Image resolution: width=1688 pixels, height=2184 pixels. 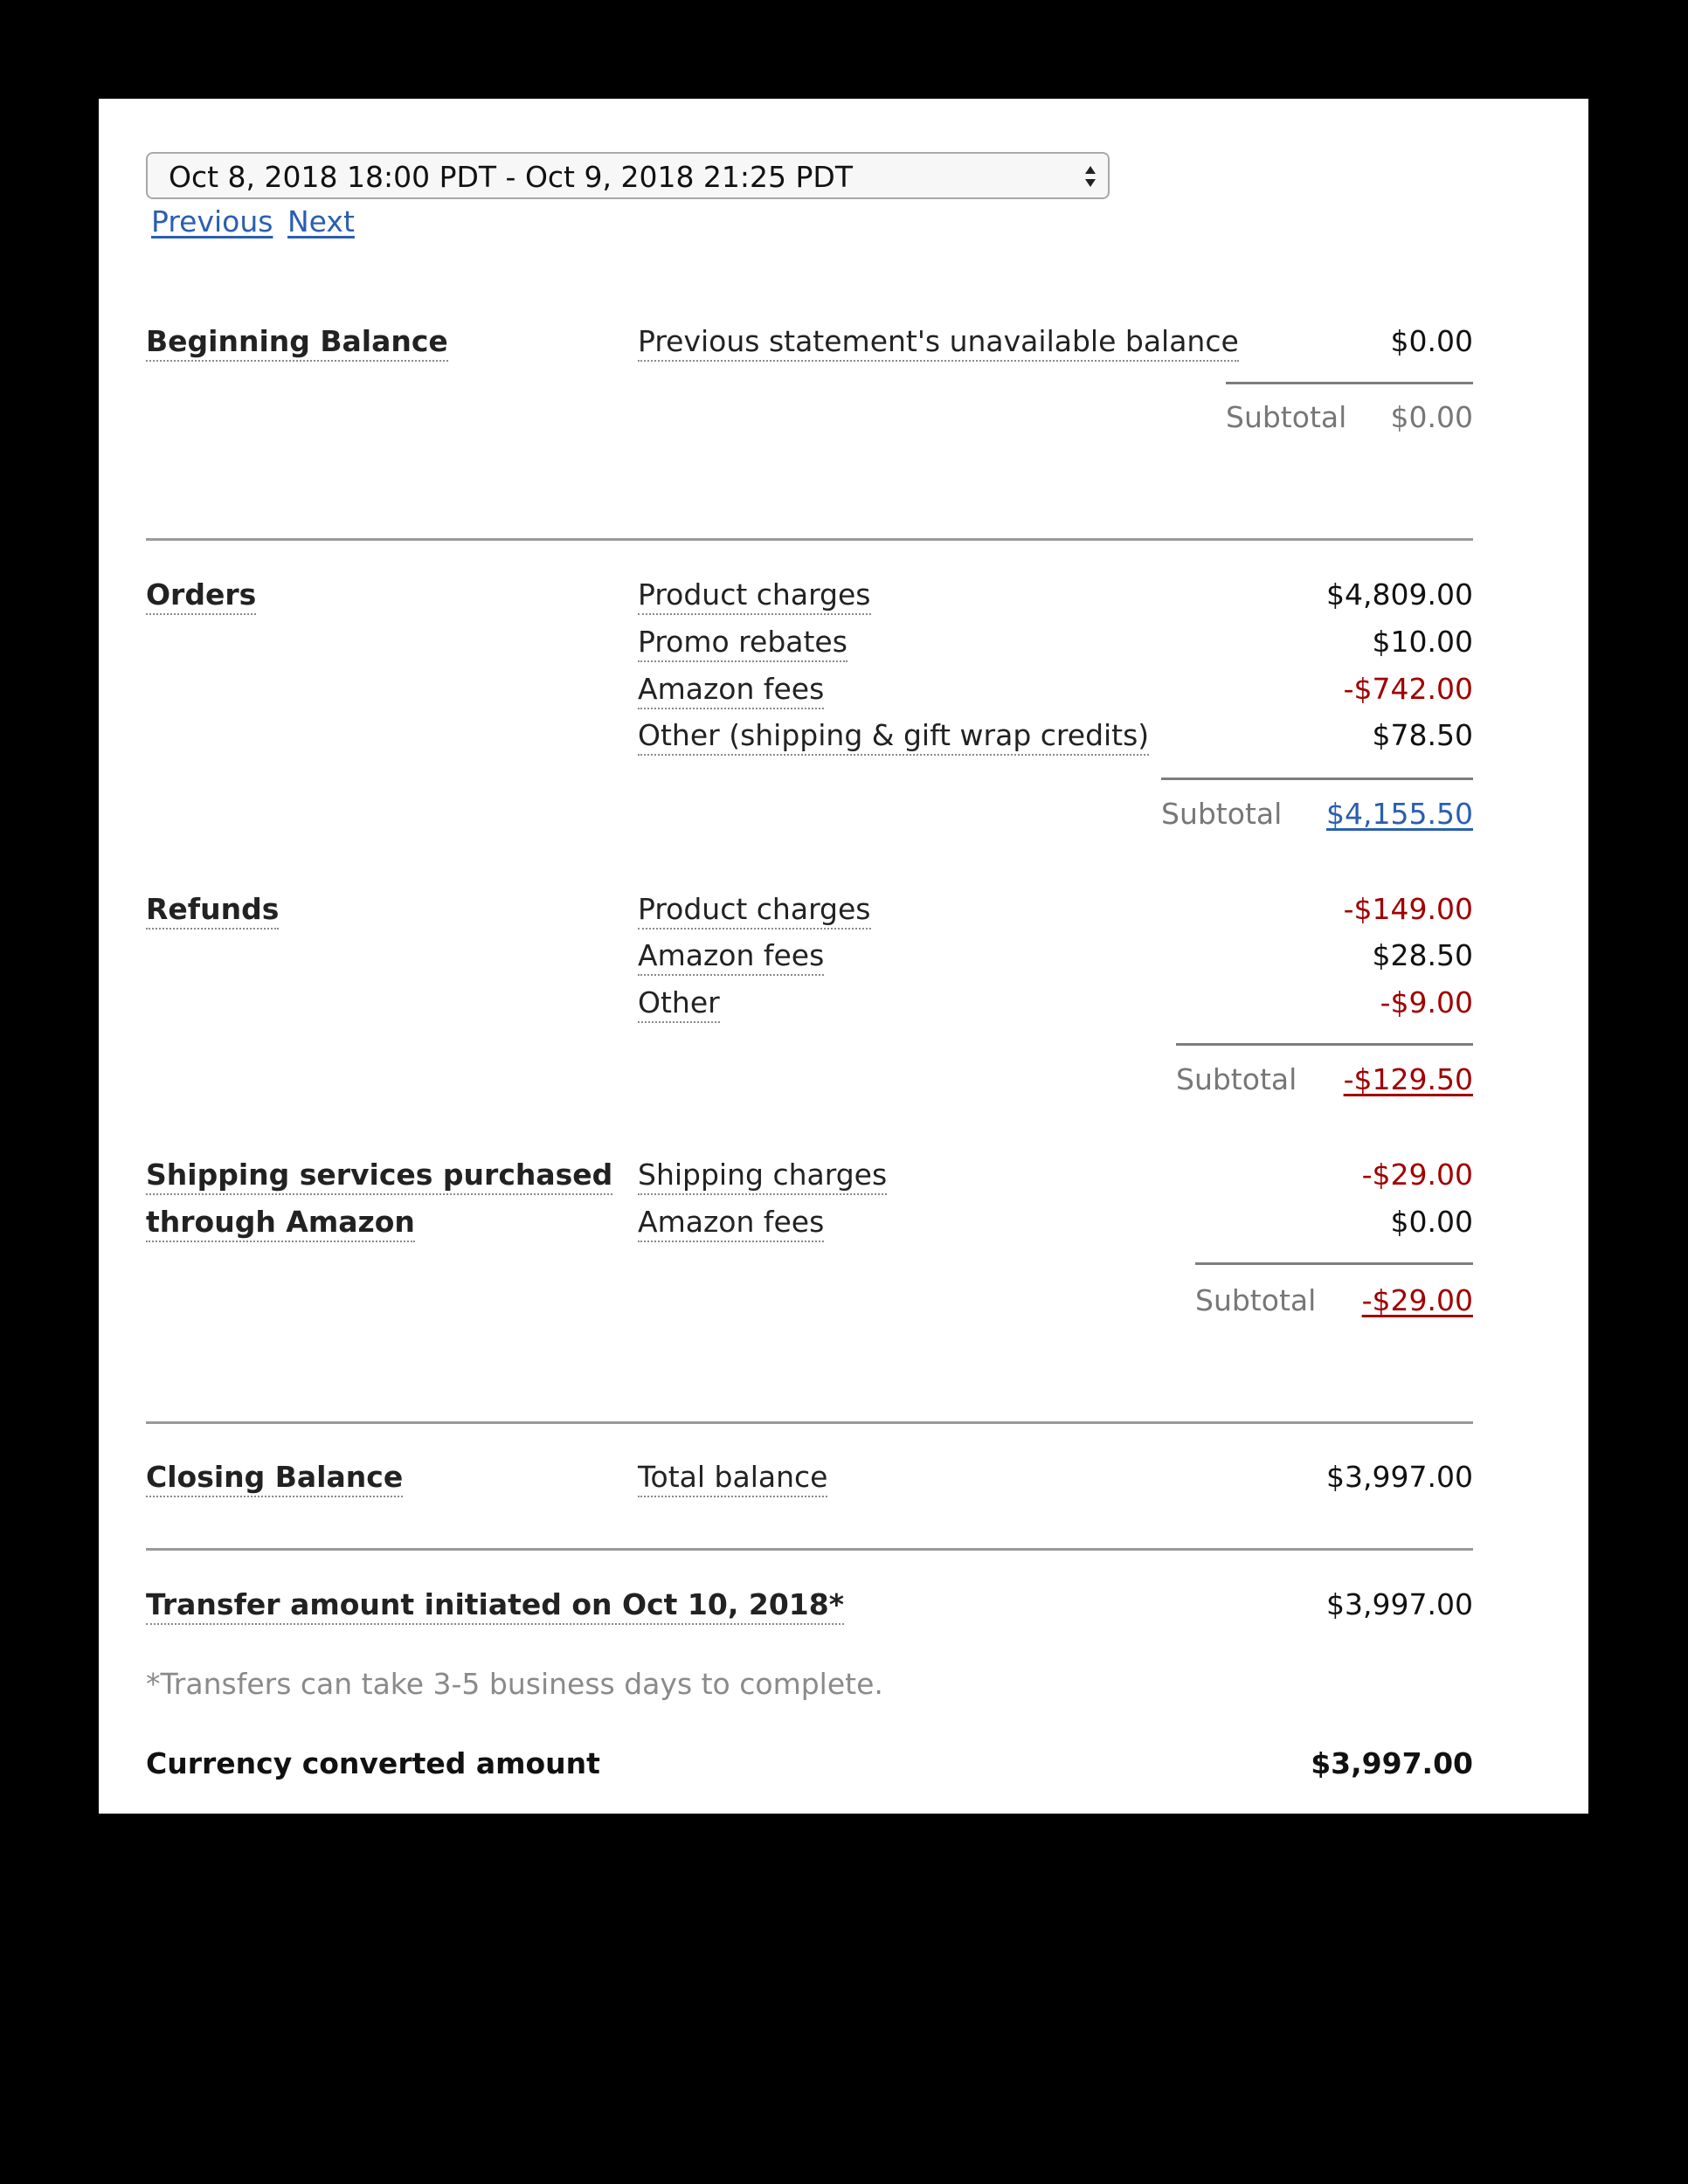 I want to click on line-item-amount: $28.50, so click(x=1422, y=955).